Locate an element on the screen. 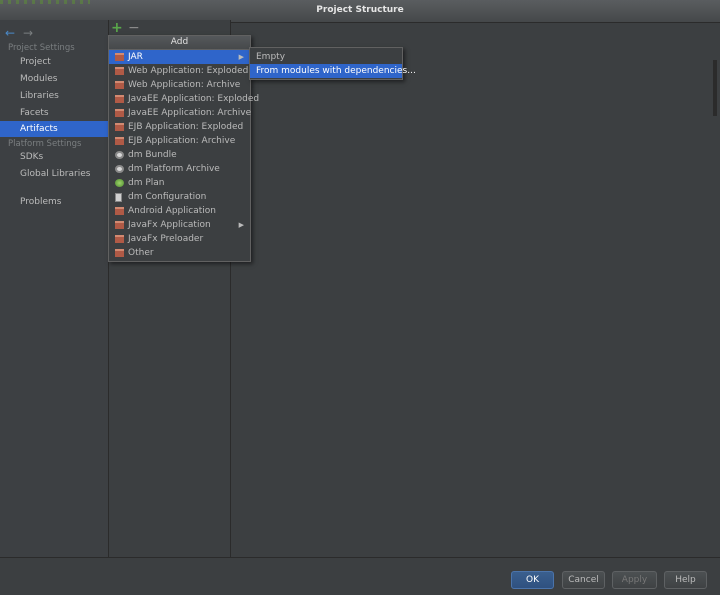  sidebar-item-label: Libraries is located at coordinates (39, 96).